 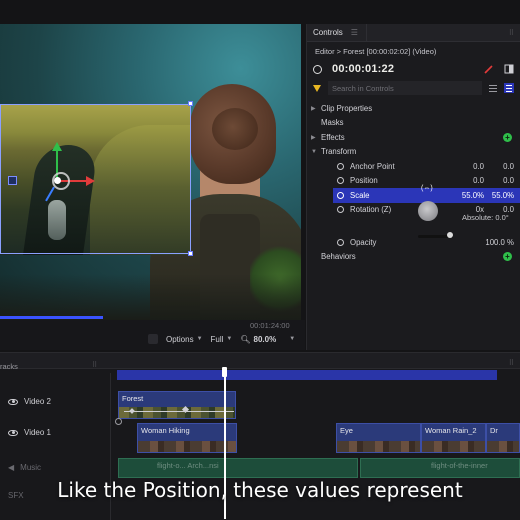 I want to click on forest-clip-preview, so click(x=95, y=180).